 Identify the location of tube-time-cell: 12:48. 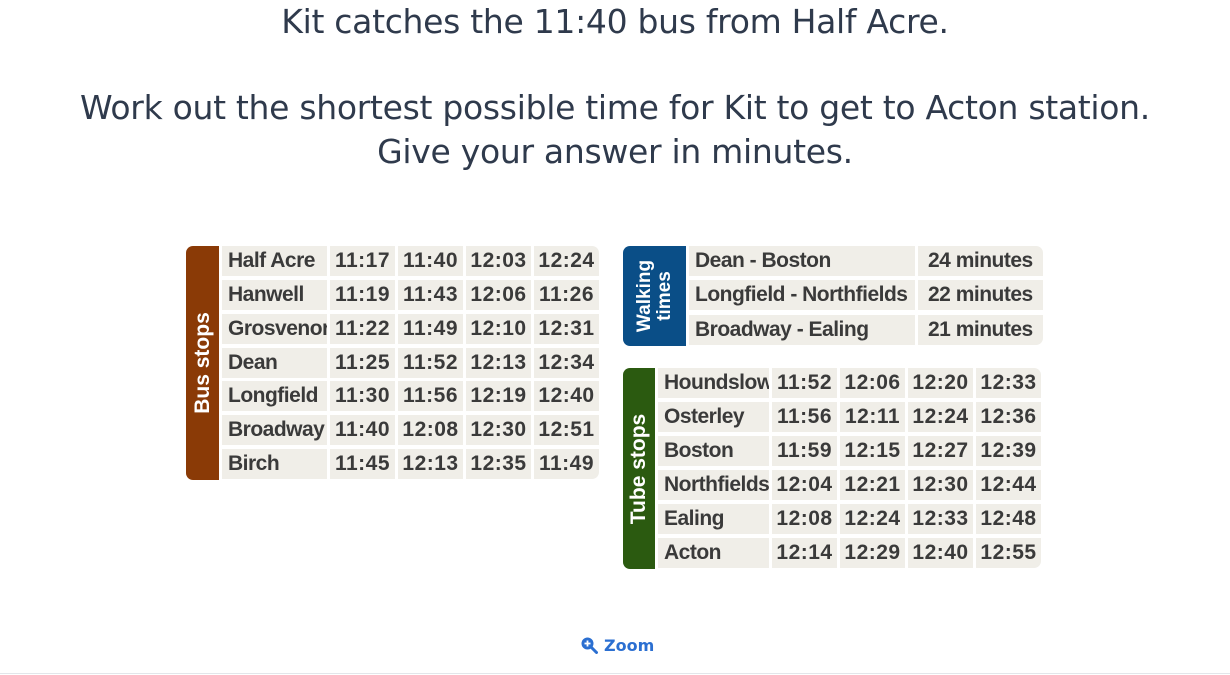
(1008, 519).